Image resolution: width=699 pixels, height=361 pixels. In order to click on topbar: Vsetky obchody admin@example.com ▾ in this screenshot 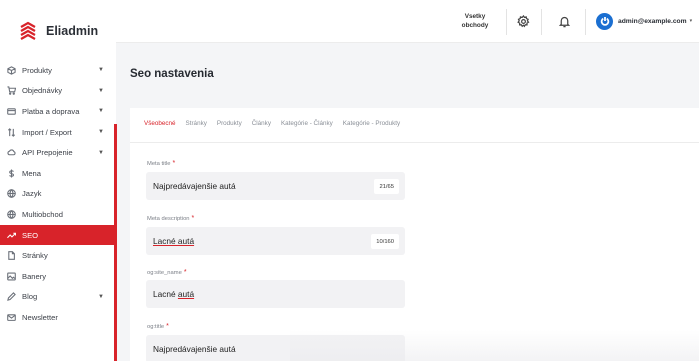, I will do `click(407, 21)`.